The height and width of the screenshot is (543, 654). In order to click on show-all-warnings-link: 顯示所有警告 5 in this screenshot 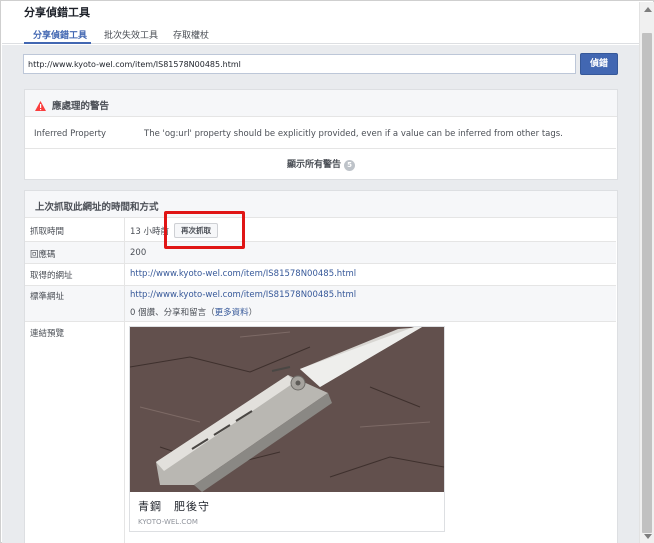, I will do `click(321, 164)`.